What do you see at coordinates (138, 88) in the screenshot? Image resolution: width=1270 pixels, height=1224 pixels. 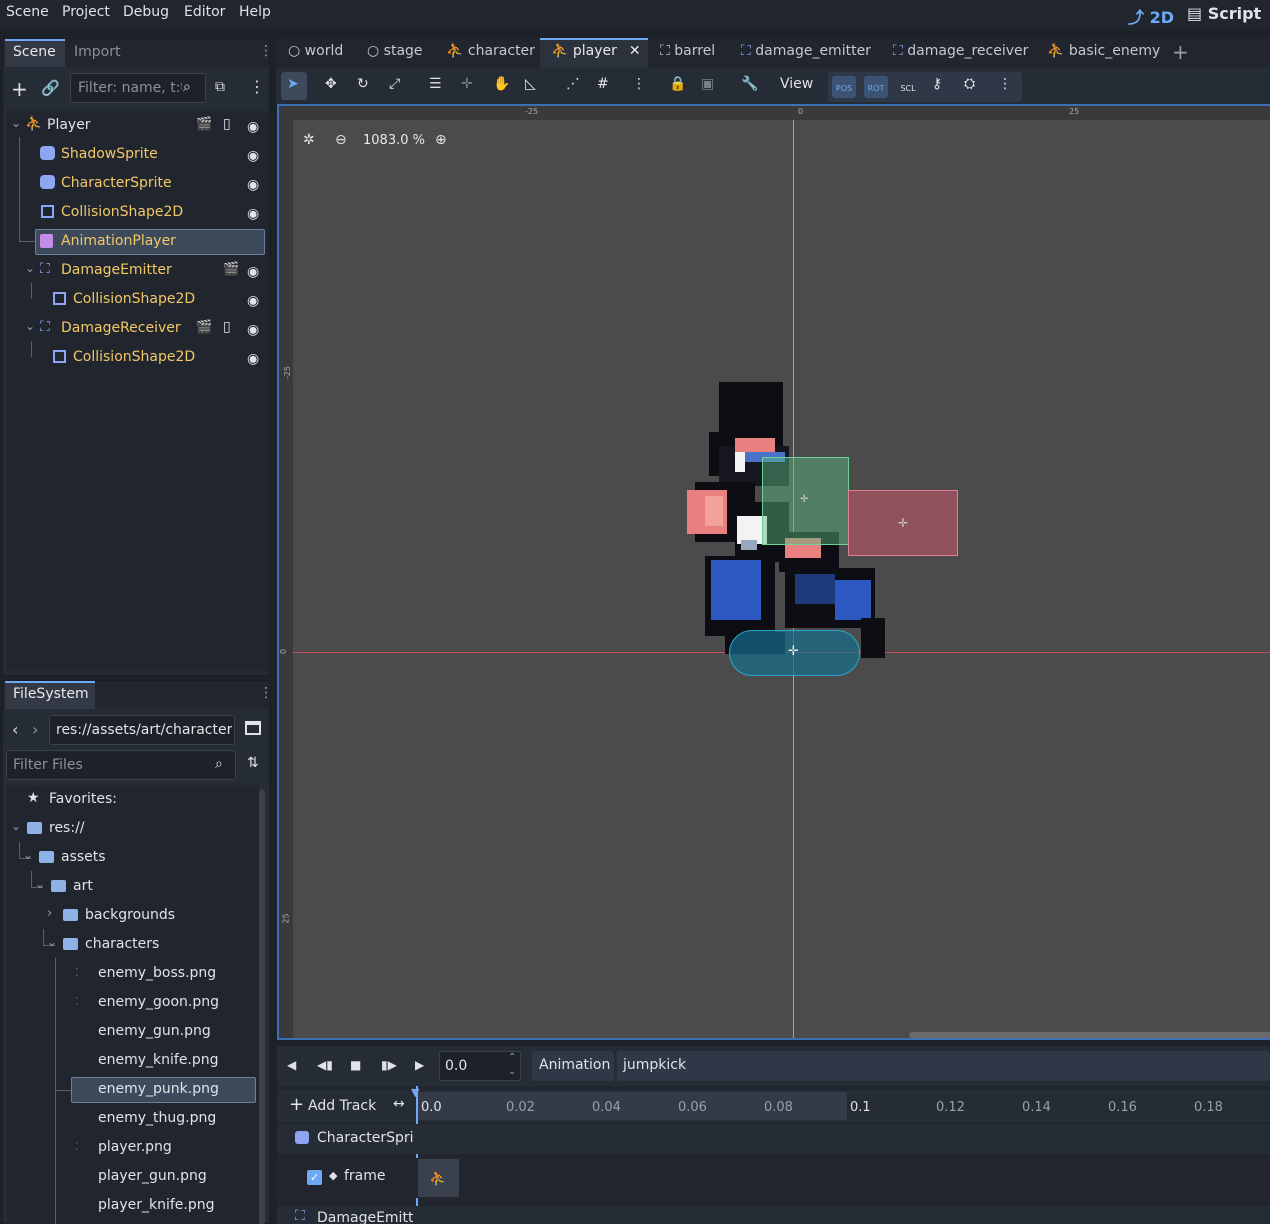 I see `scene-filter-input: Filter: name, t:t ⌕` at bounding box center [138, 88].